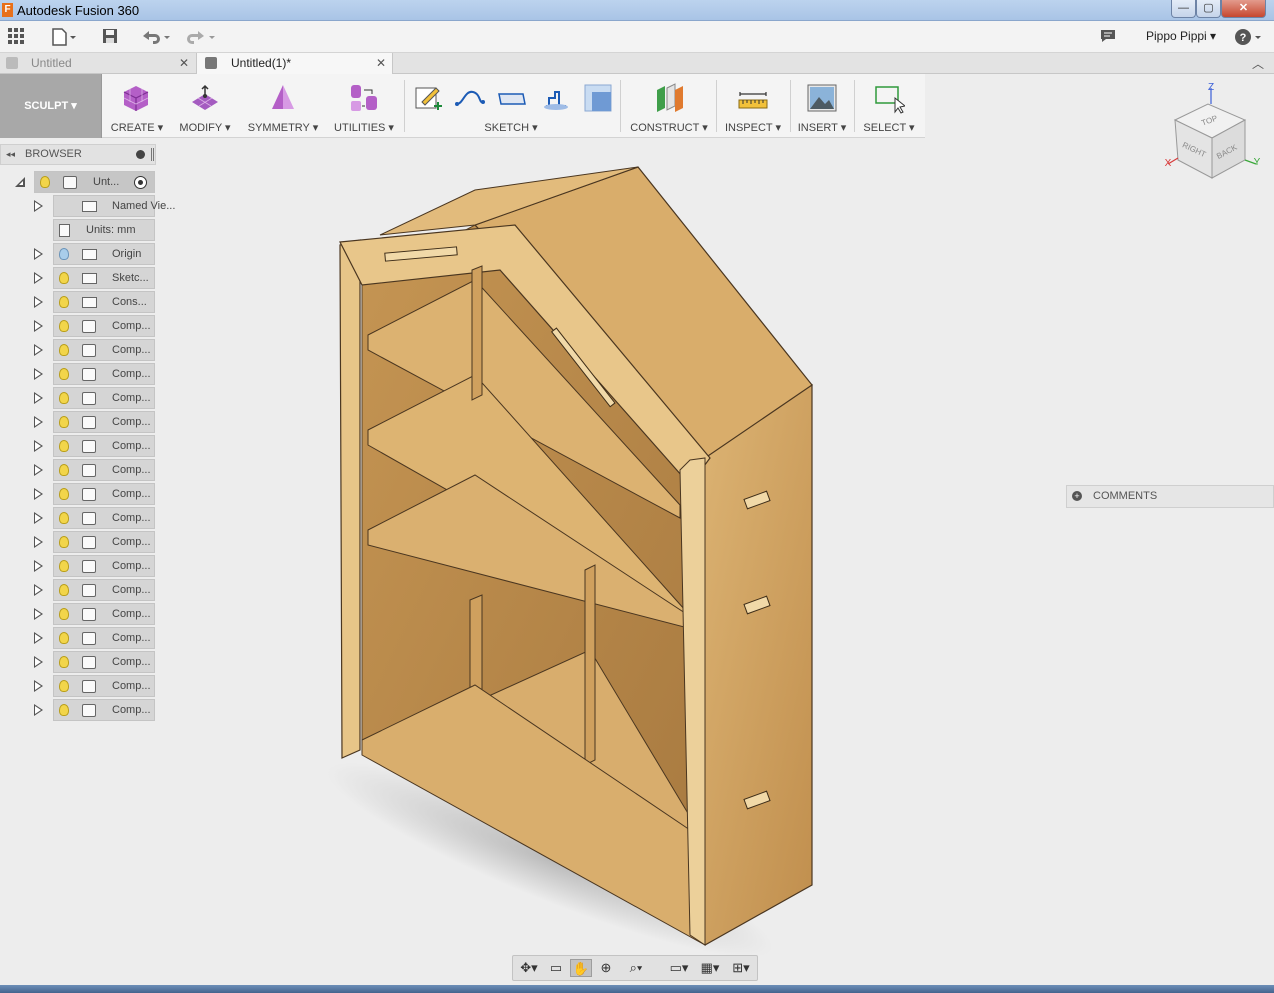 This screenshot has height=993, width=1274. Describe the element at coordinates (1108, 37) in the screenshot. I see `notifications-icon` at that location.